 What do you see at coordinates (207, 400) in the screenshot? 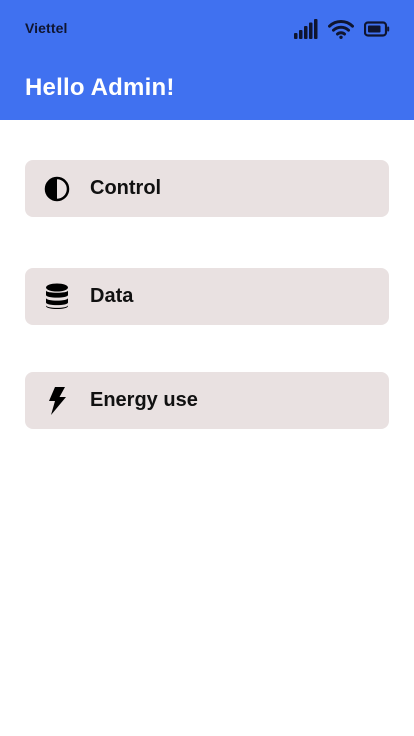
I see `menu-item-energy-use: Energy use` at bounding box center [207, 400].